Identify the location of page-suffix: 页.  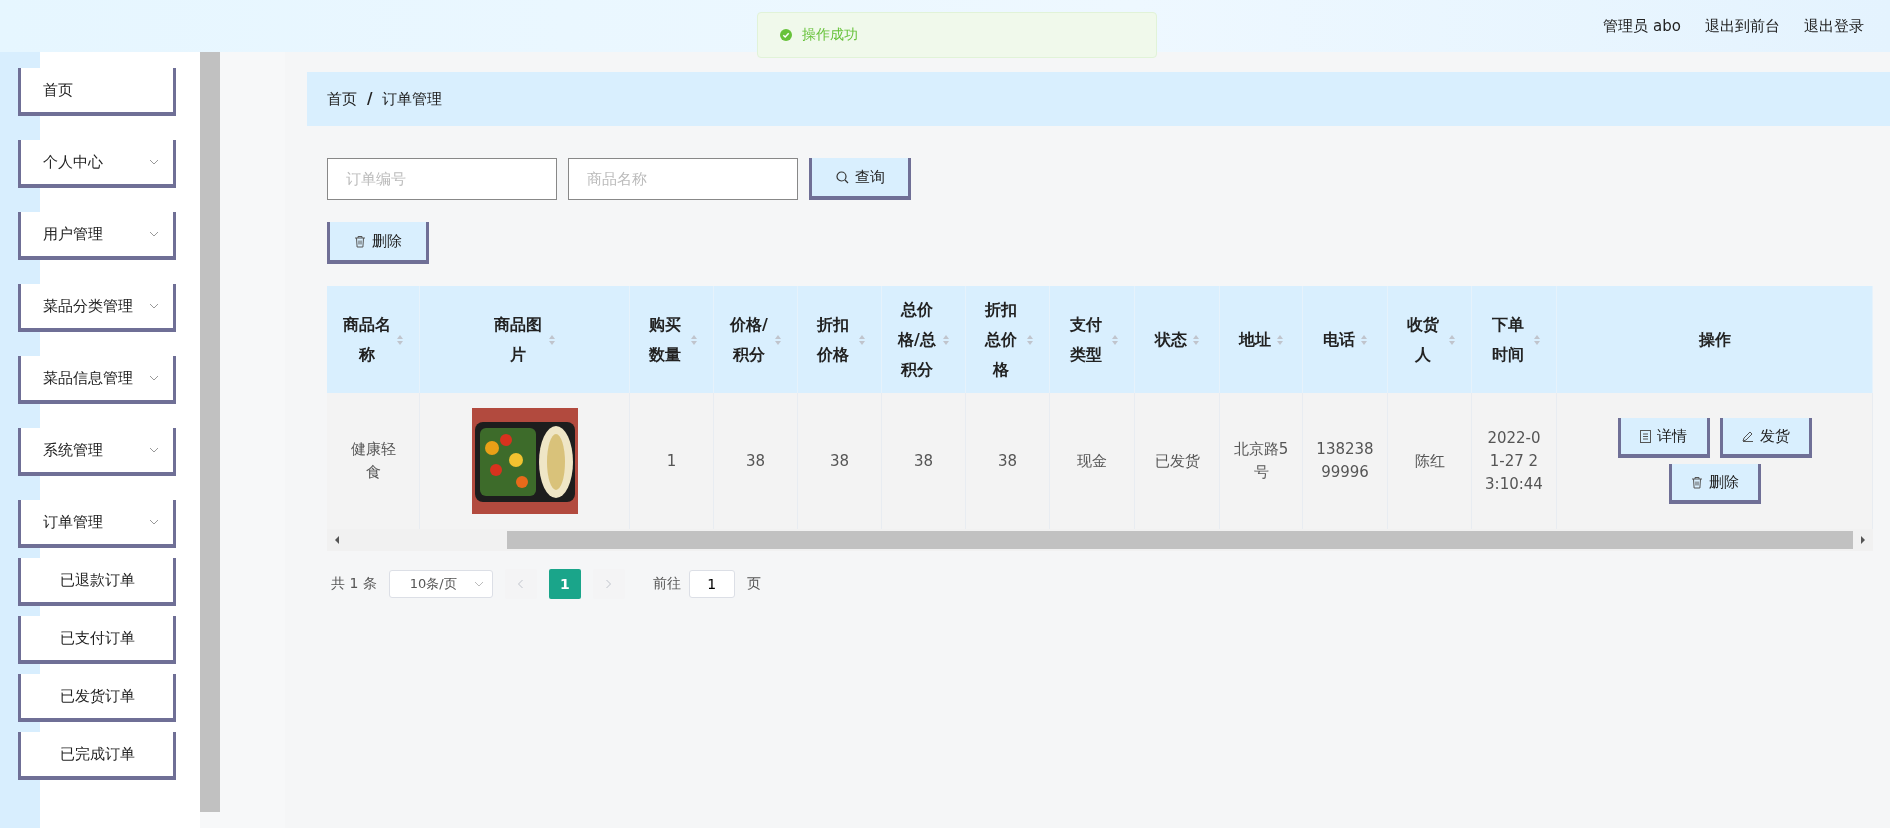
(753, 584).